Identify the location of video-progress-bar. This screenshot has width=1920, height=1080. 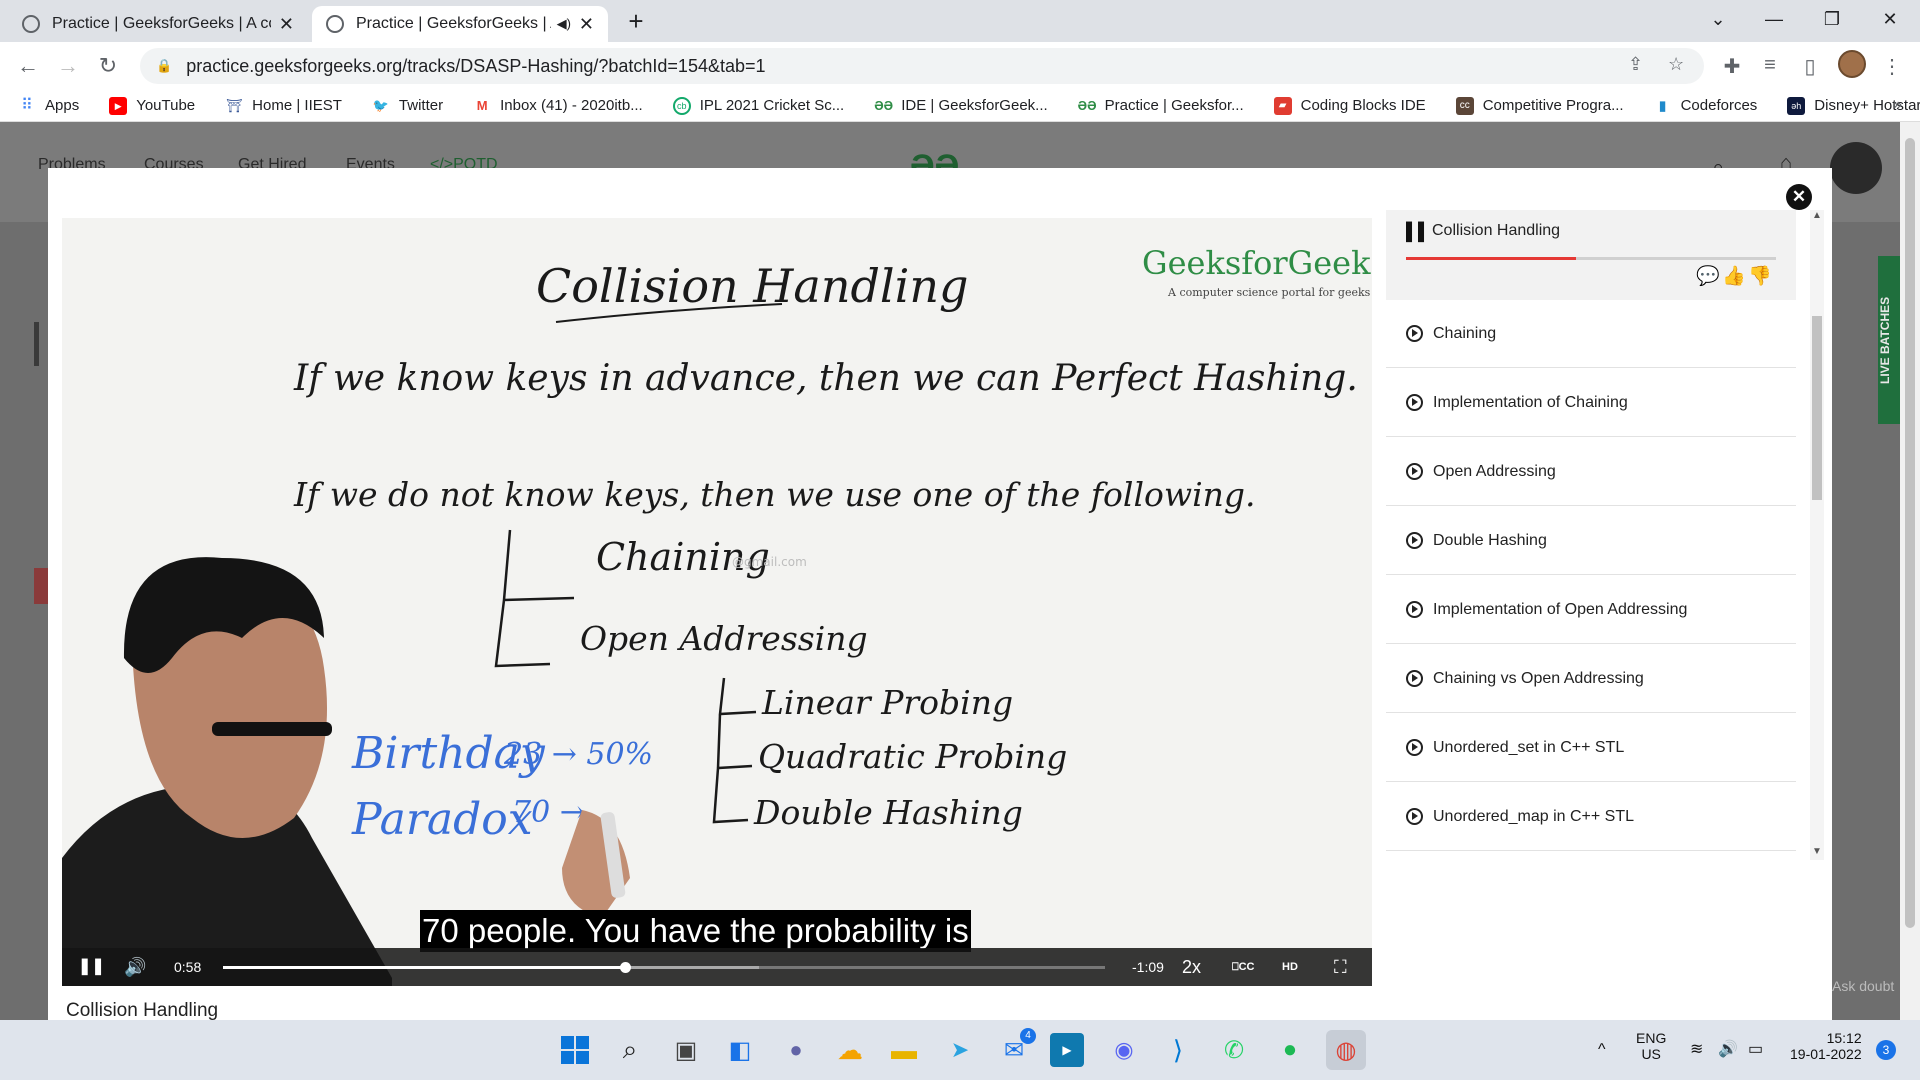
(664, 967).